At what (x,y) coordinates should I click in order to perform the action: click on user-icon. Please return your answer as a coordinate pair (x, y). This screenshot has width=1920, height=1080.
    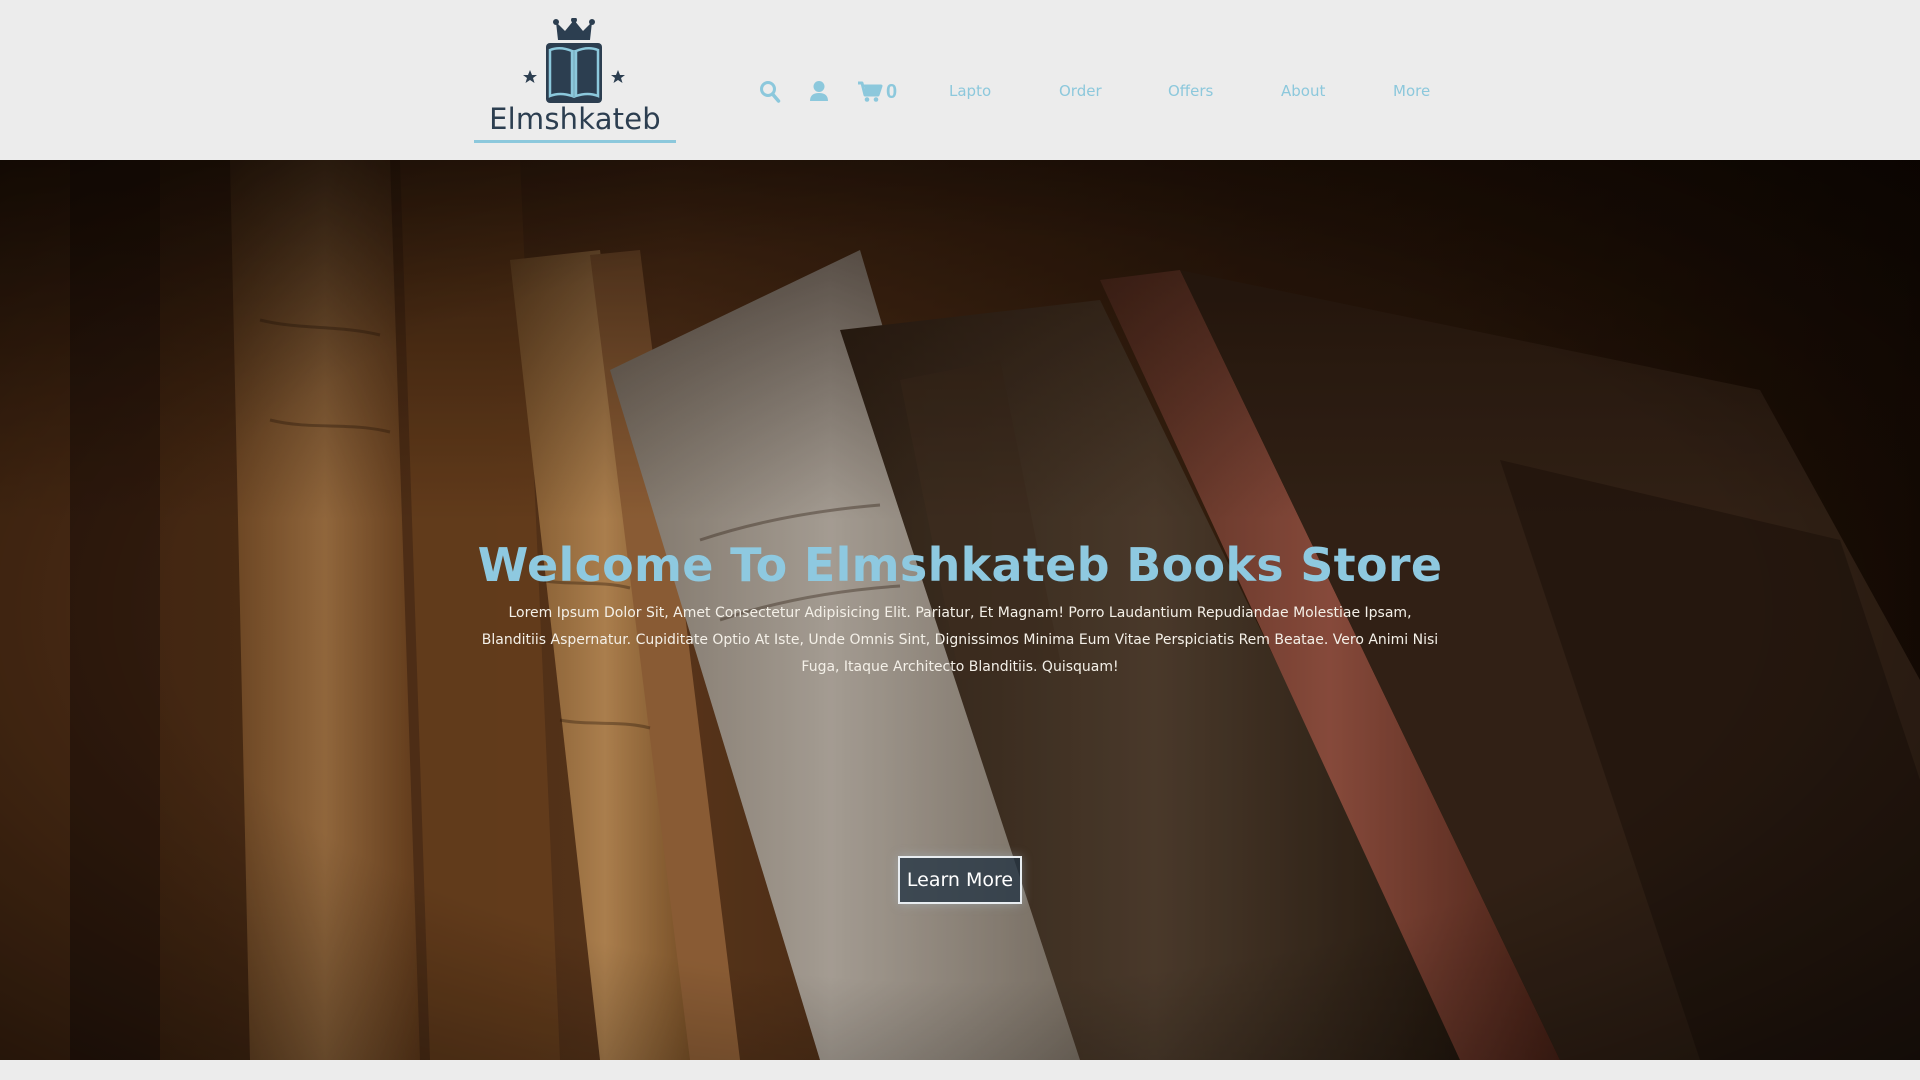
    Looking at the image, I should click on (819, 93).